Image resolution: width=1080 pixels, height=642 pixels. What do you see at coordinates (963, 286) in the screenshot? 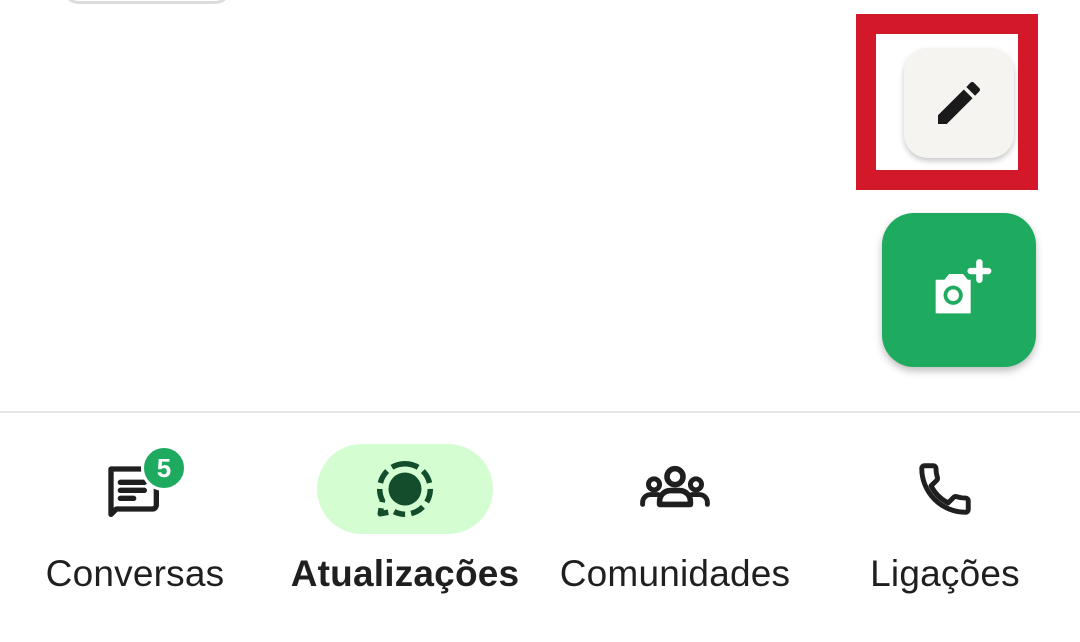
I see `camera-plus-icon` at bounding box center [963, 286].